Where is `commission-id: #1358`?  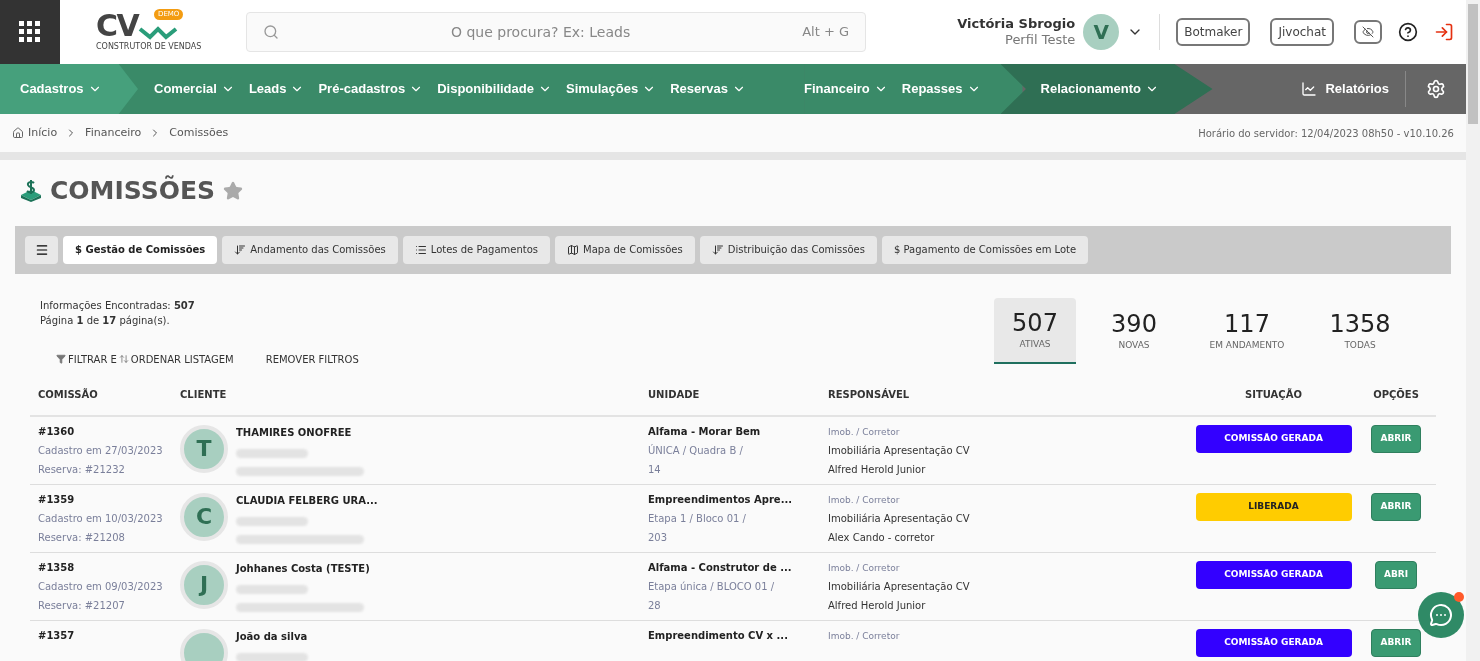
commission-id: #1358 is located at coordinates (57, 567).